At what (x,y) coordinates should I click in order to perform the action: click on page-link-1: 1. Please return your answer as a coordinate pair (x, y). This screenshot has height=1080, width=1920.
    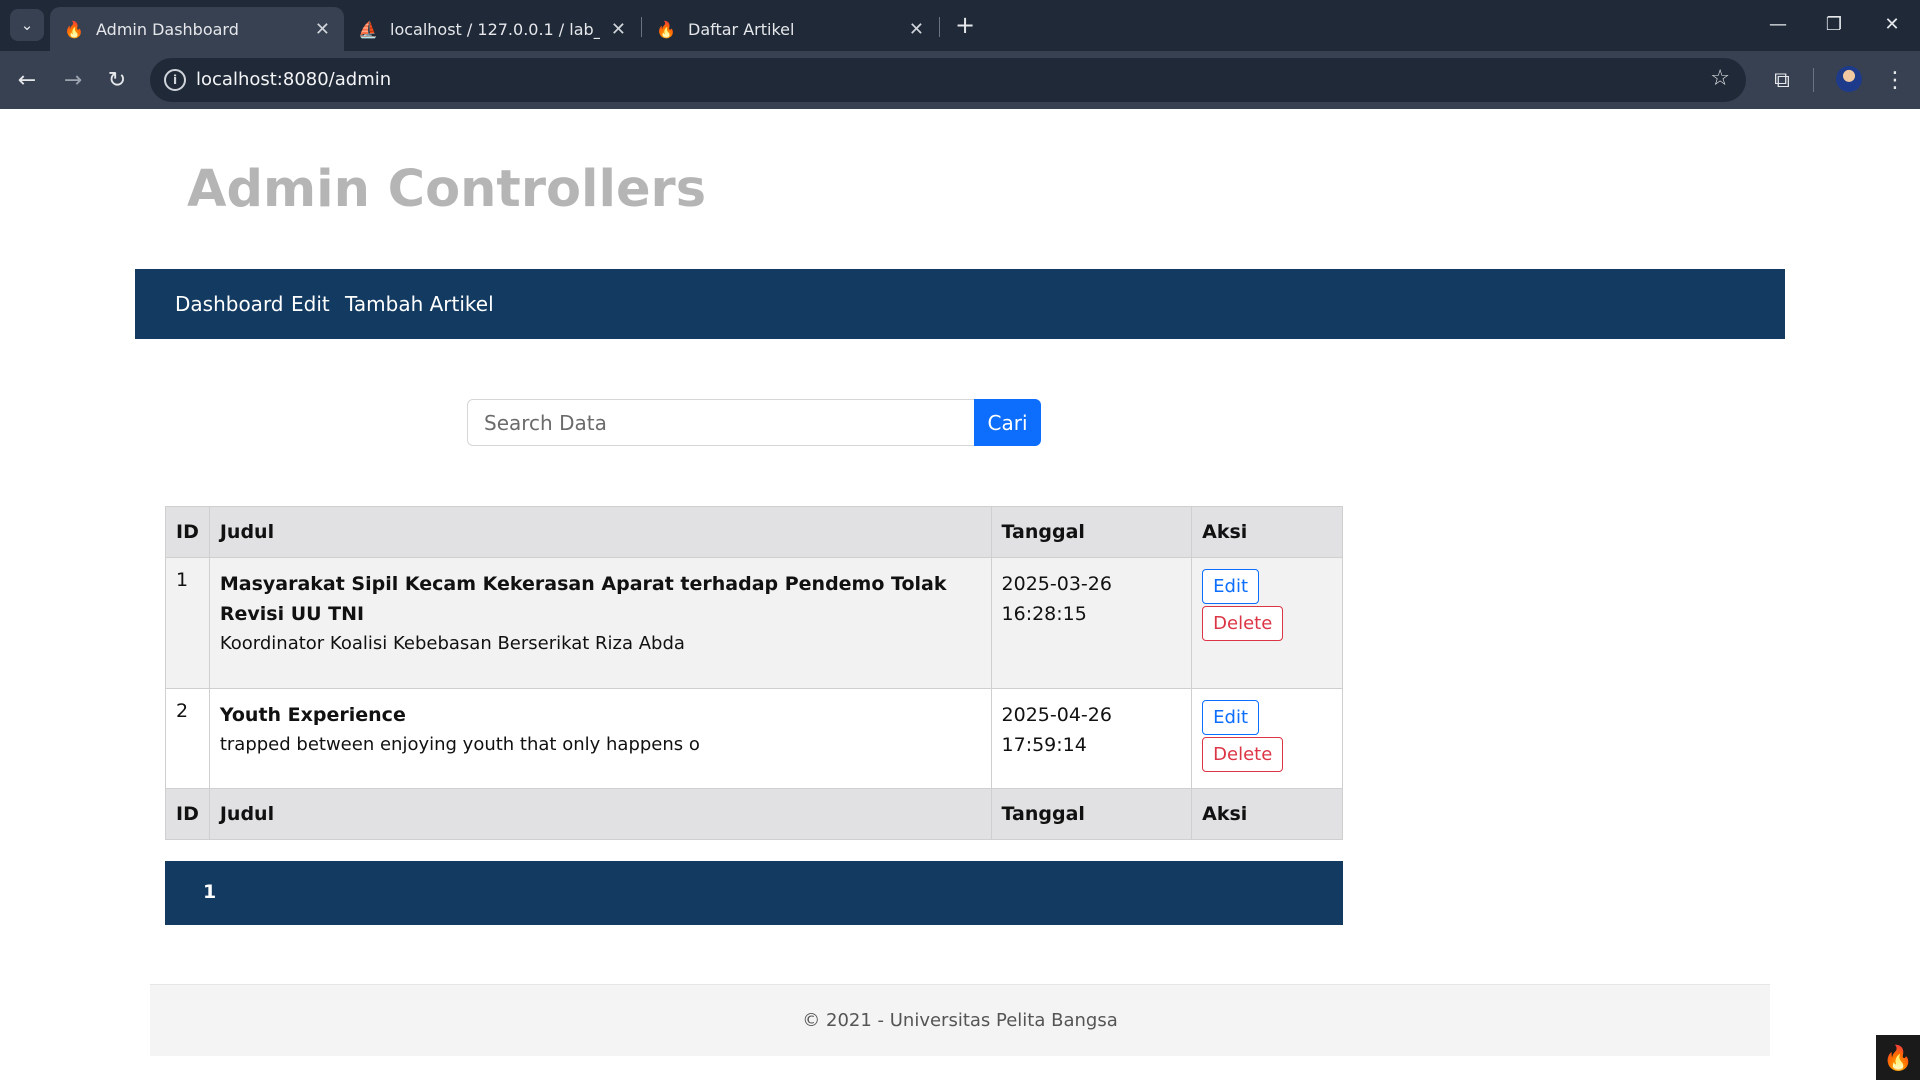
    Looking at the image, I should click on (209, 892).